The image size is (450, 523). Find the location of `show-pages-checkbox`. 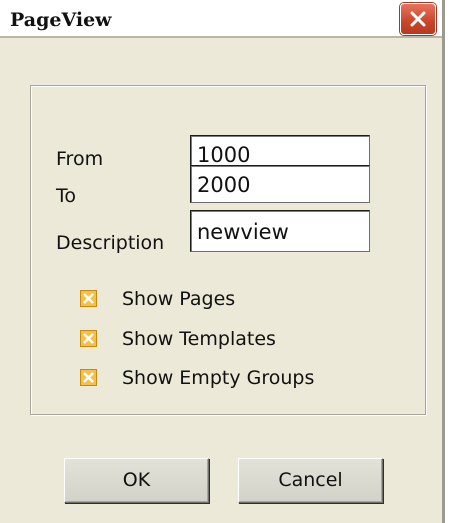

show-pages-checkbox is located at coordinates (88, 298).